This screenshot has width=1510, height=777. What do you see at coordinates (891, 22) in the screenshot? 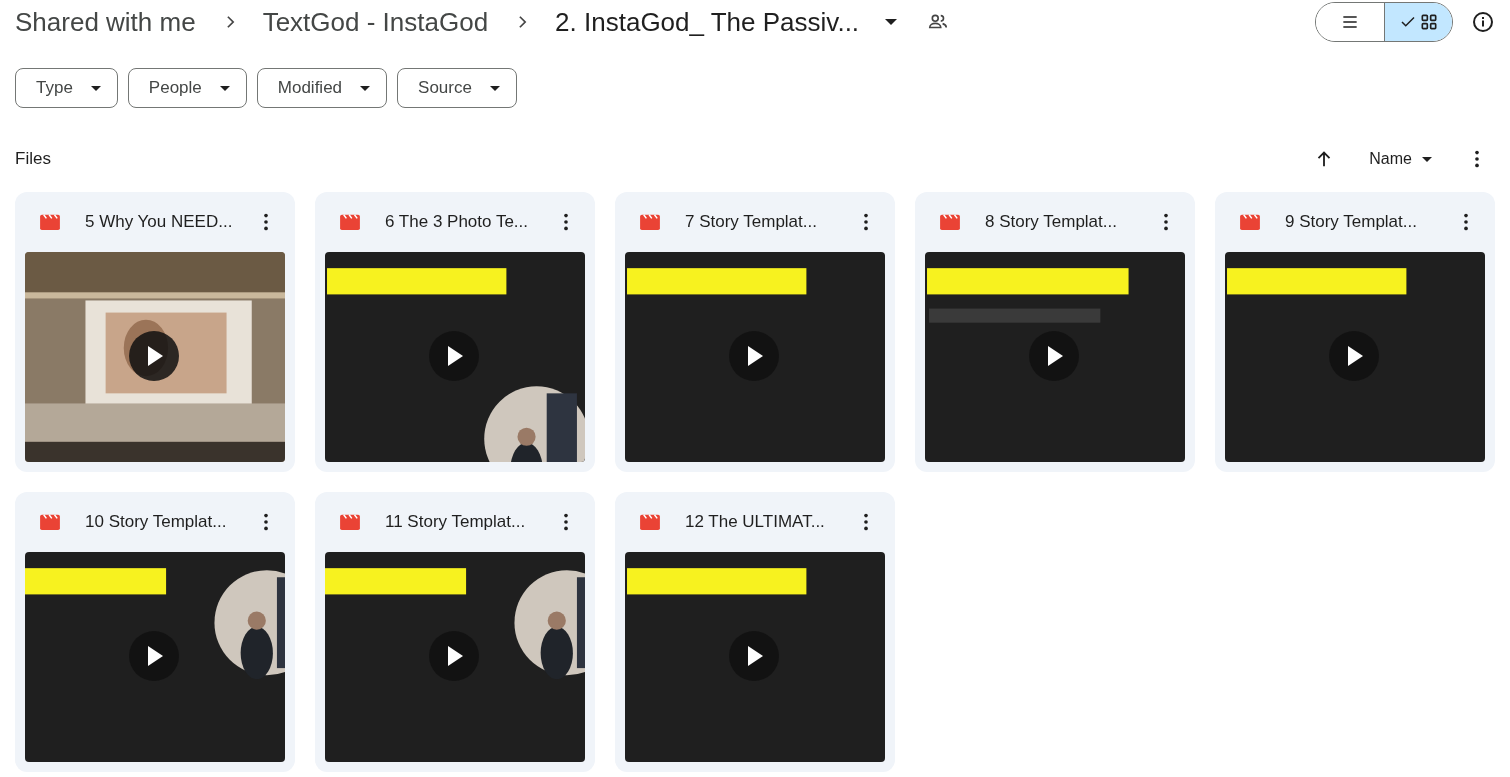
I see `dropdown-icon` at bounding box center [891, 22].